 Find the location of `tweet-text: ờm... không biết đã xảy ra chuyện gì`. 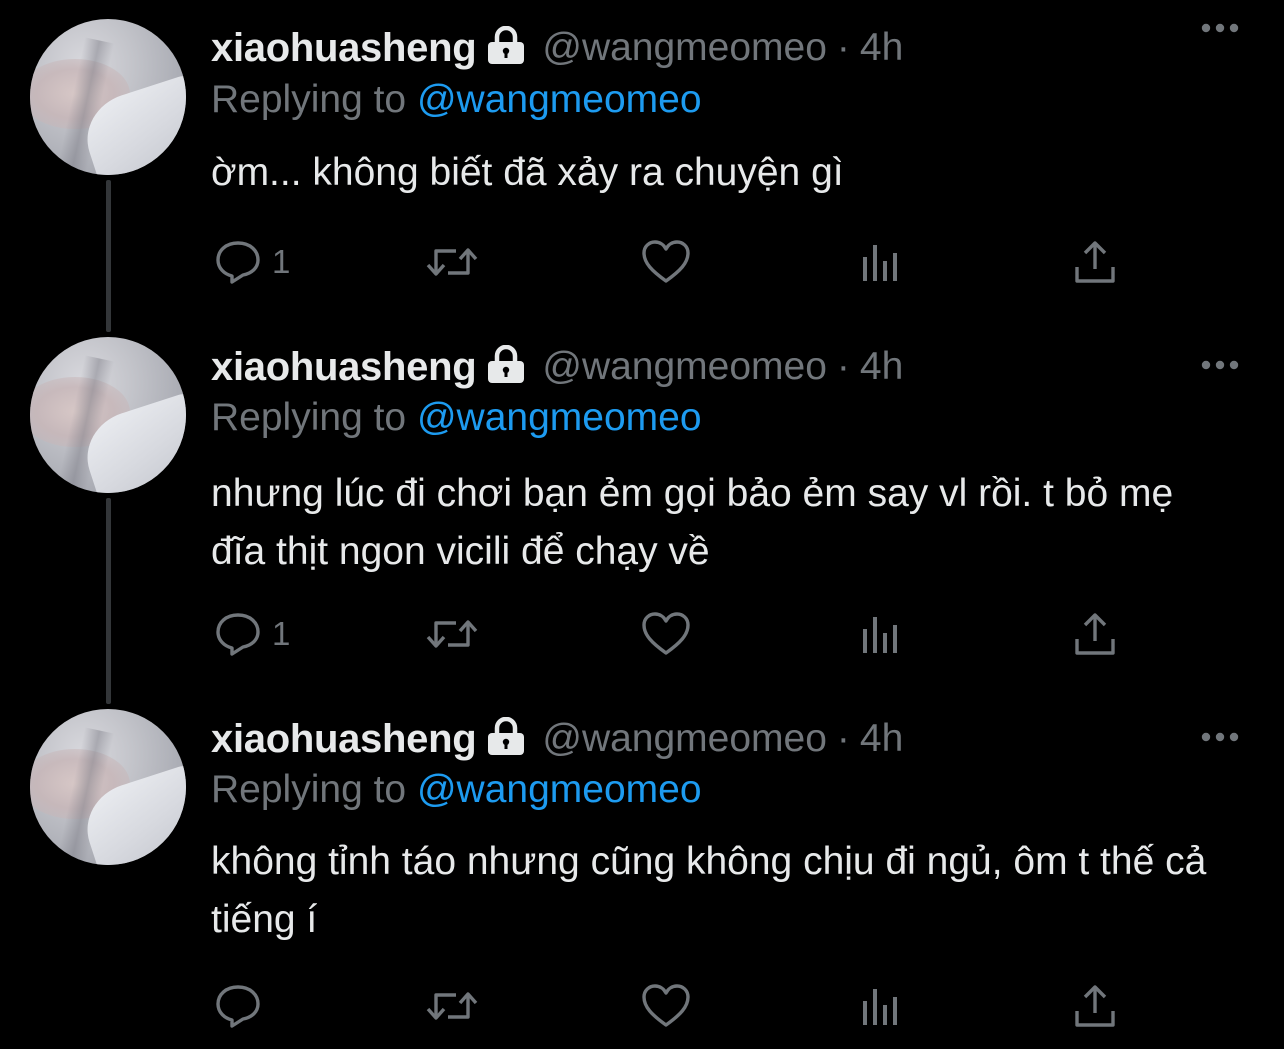

tweet-text: ờm... không biết đã xảy ra chuyện gì is located at coordinates (527, 172).